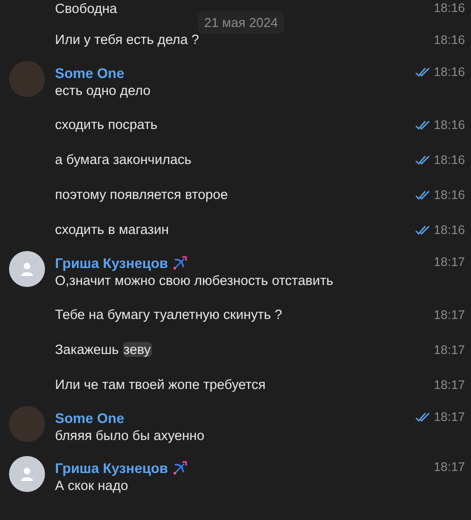  What do you see at coordinates (241, 22) in the screenshot?
I see `date-badge: 21 мая 2024` at bounding box center [241, 22].